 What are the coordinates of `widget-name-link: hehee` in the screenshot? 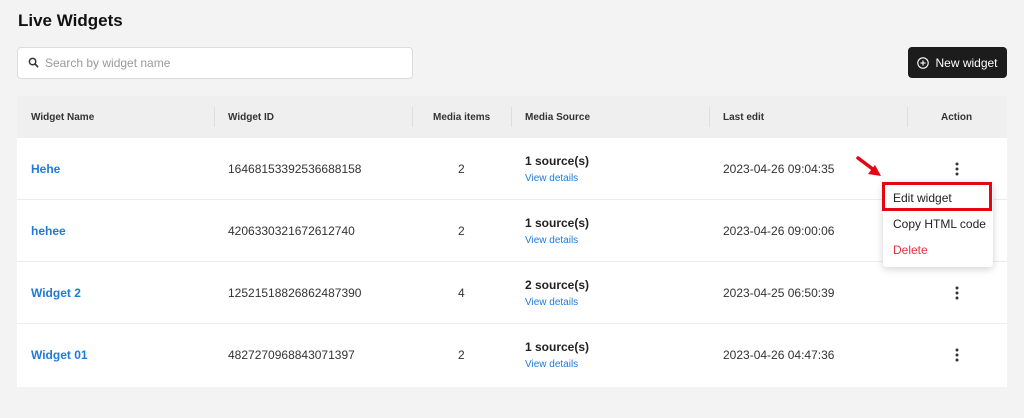 It's located at (48, 231).